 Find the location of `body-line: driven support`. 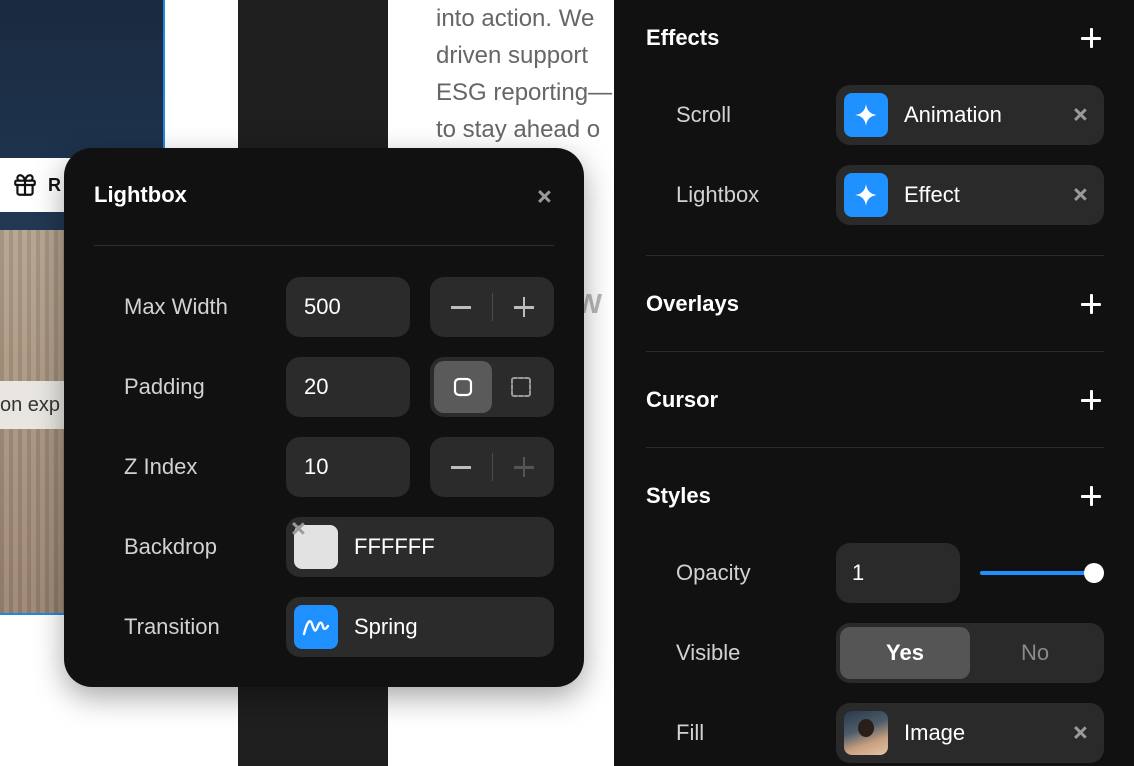

body-line: driven support is located at coordinates (512, 55).